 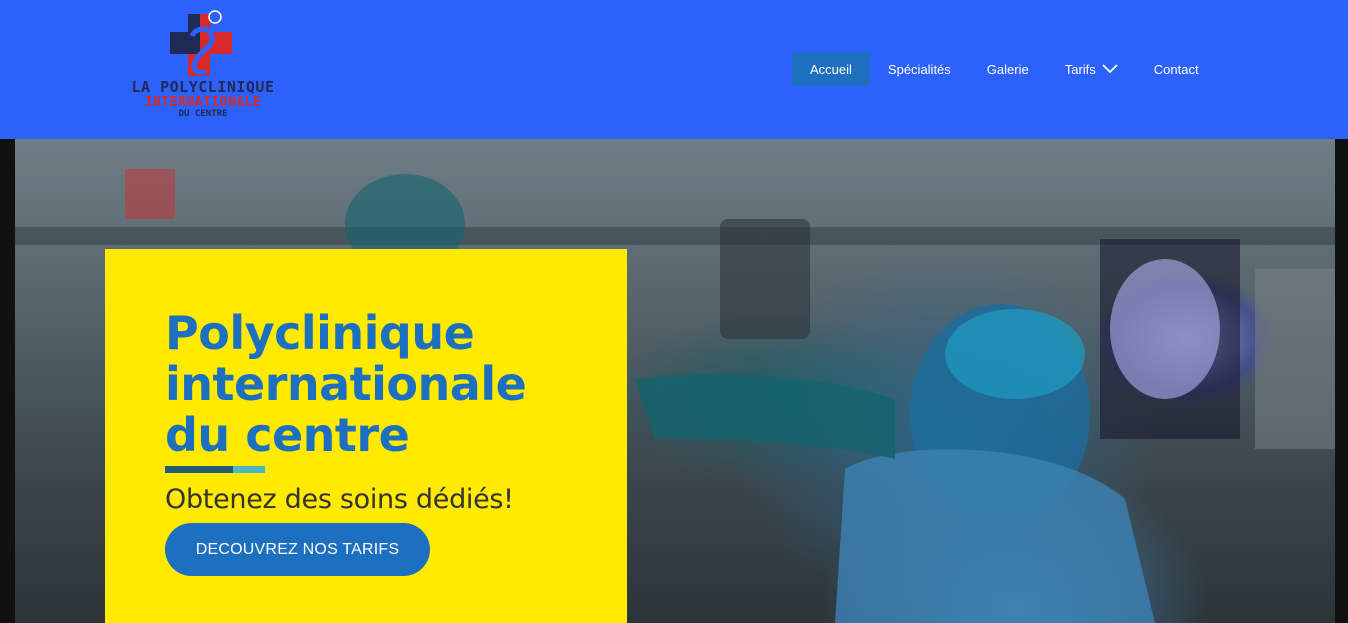 I want to click on logo-wordmark: LA POLYCLINIQUE INTERNATIONALE DU CENTRE, so click(x=203, y=99).